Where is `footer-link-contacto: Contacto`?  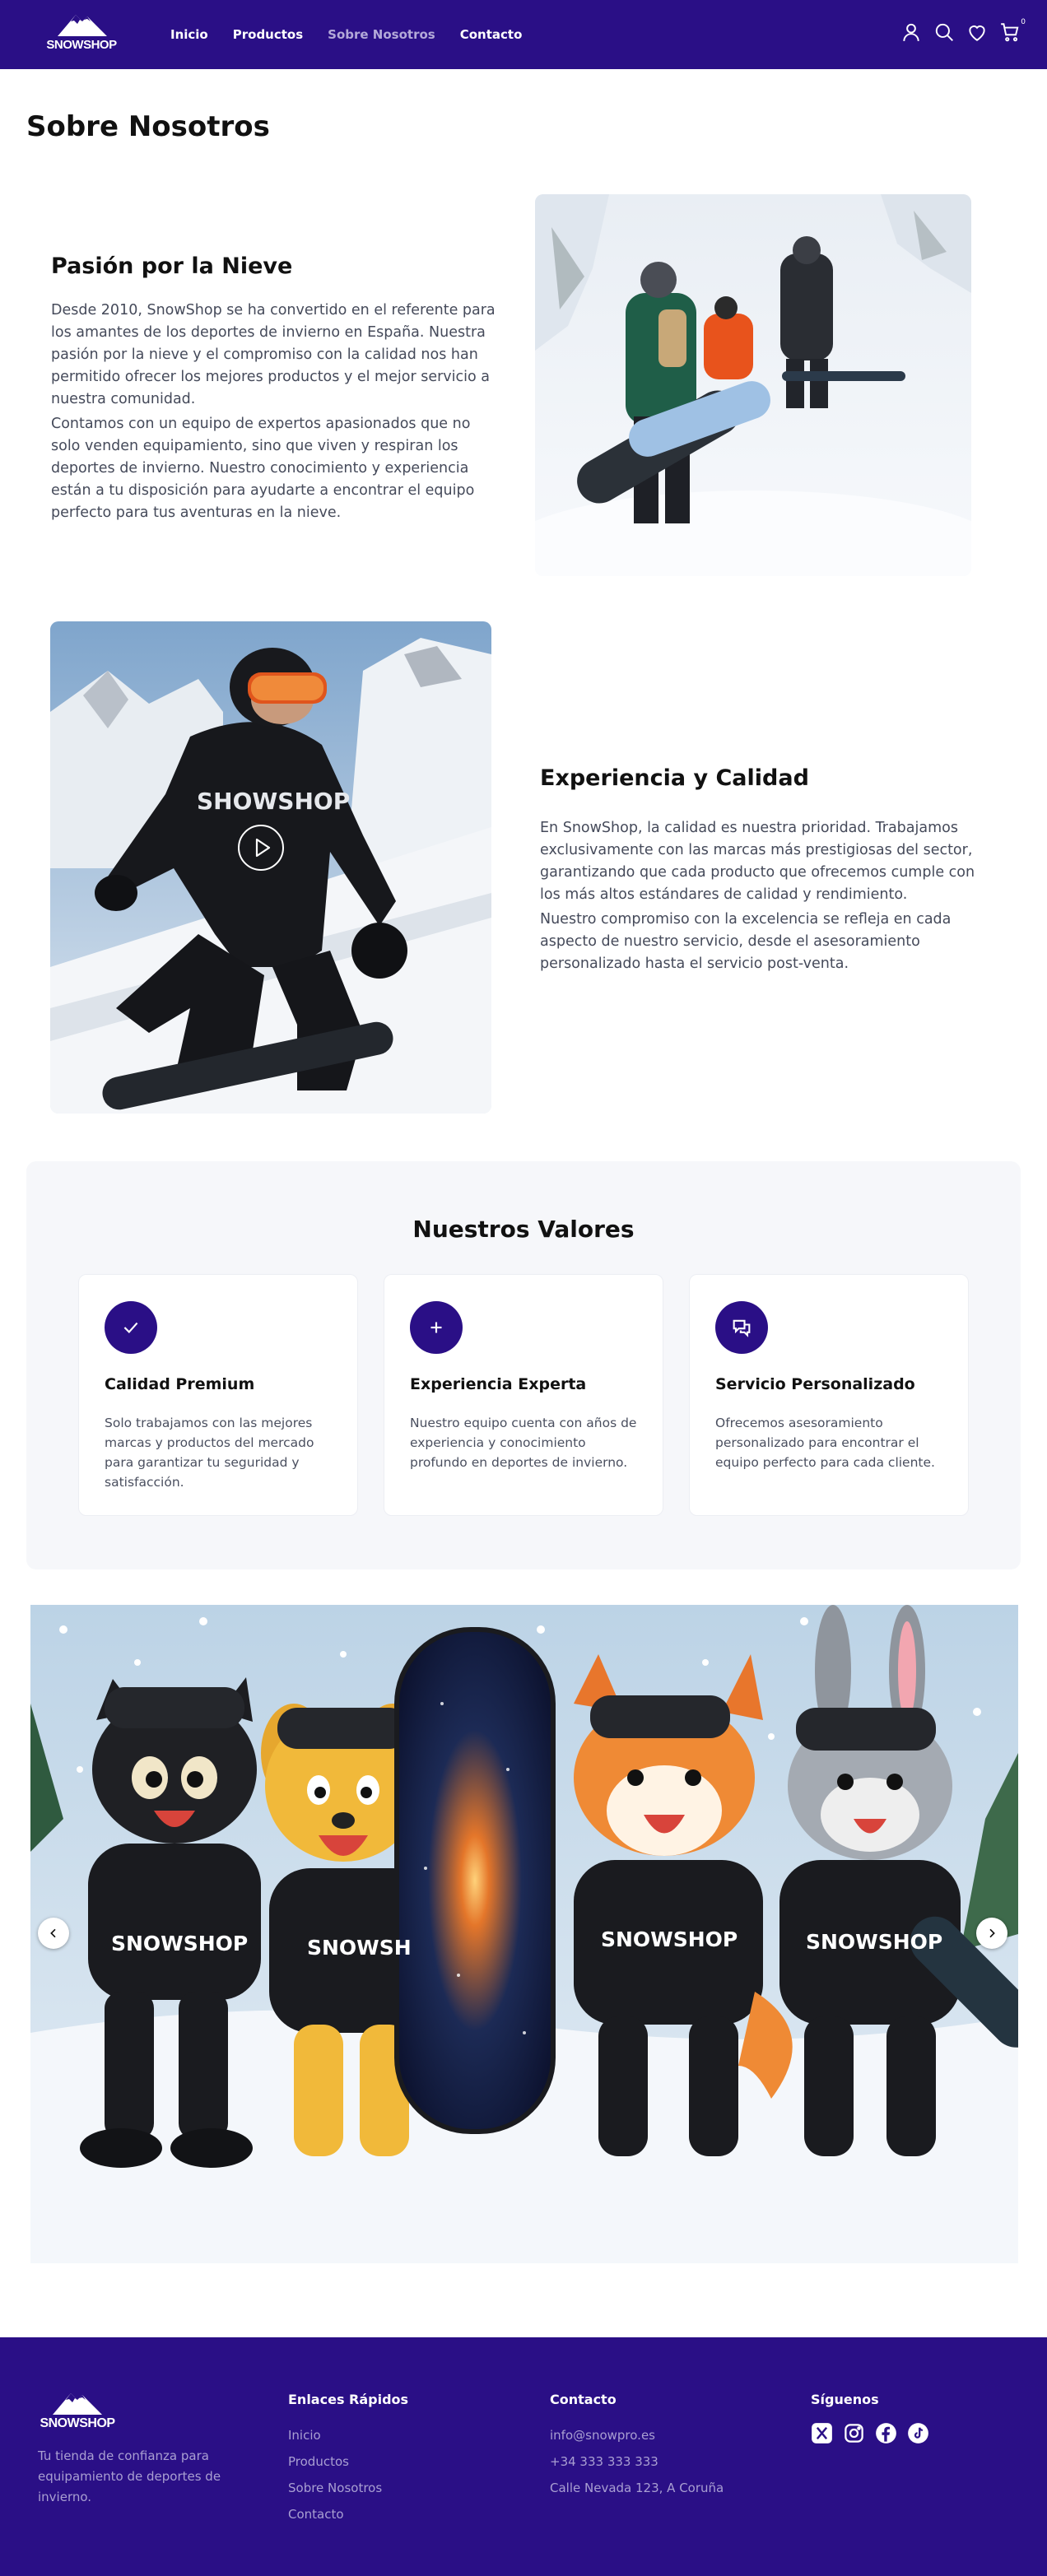
footer-link-contacto: Contacto is located at coordinates (348, 2514).